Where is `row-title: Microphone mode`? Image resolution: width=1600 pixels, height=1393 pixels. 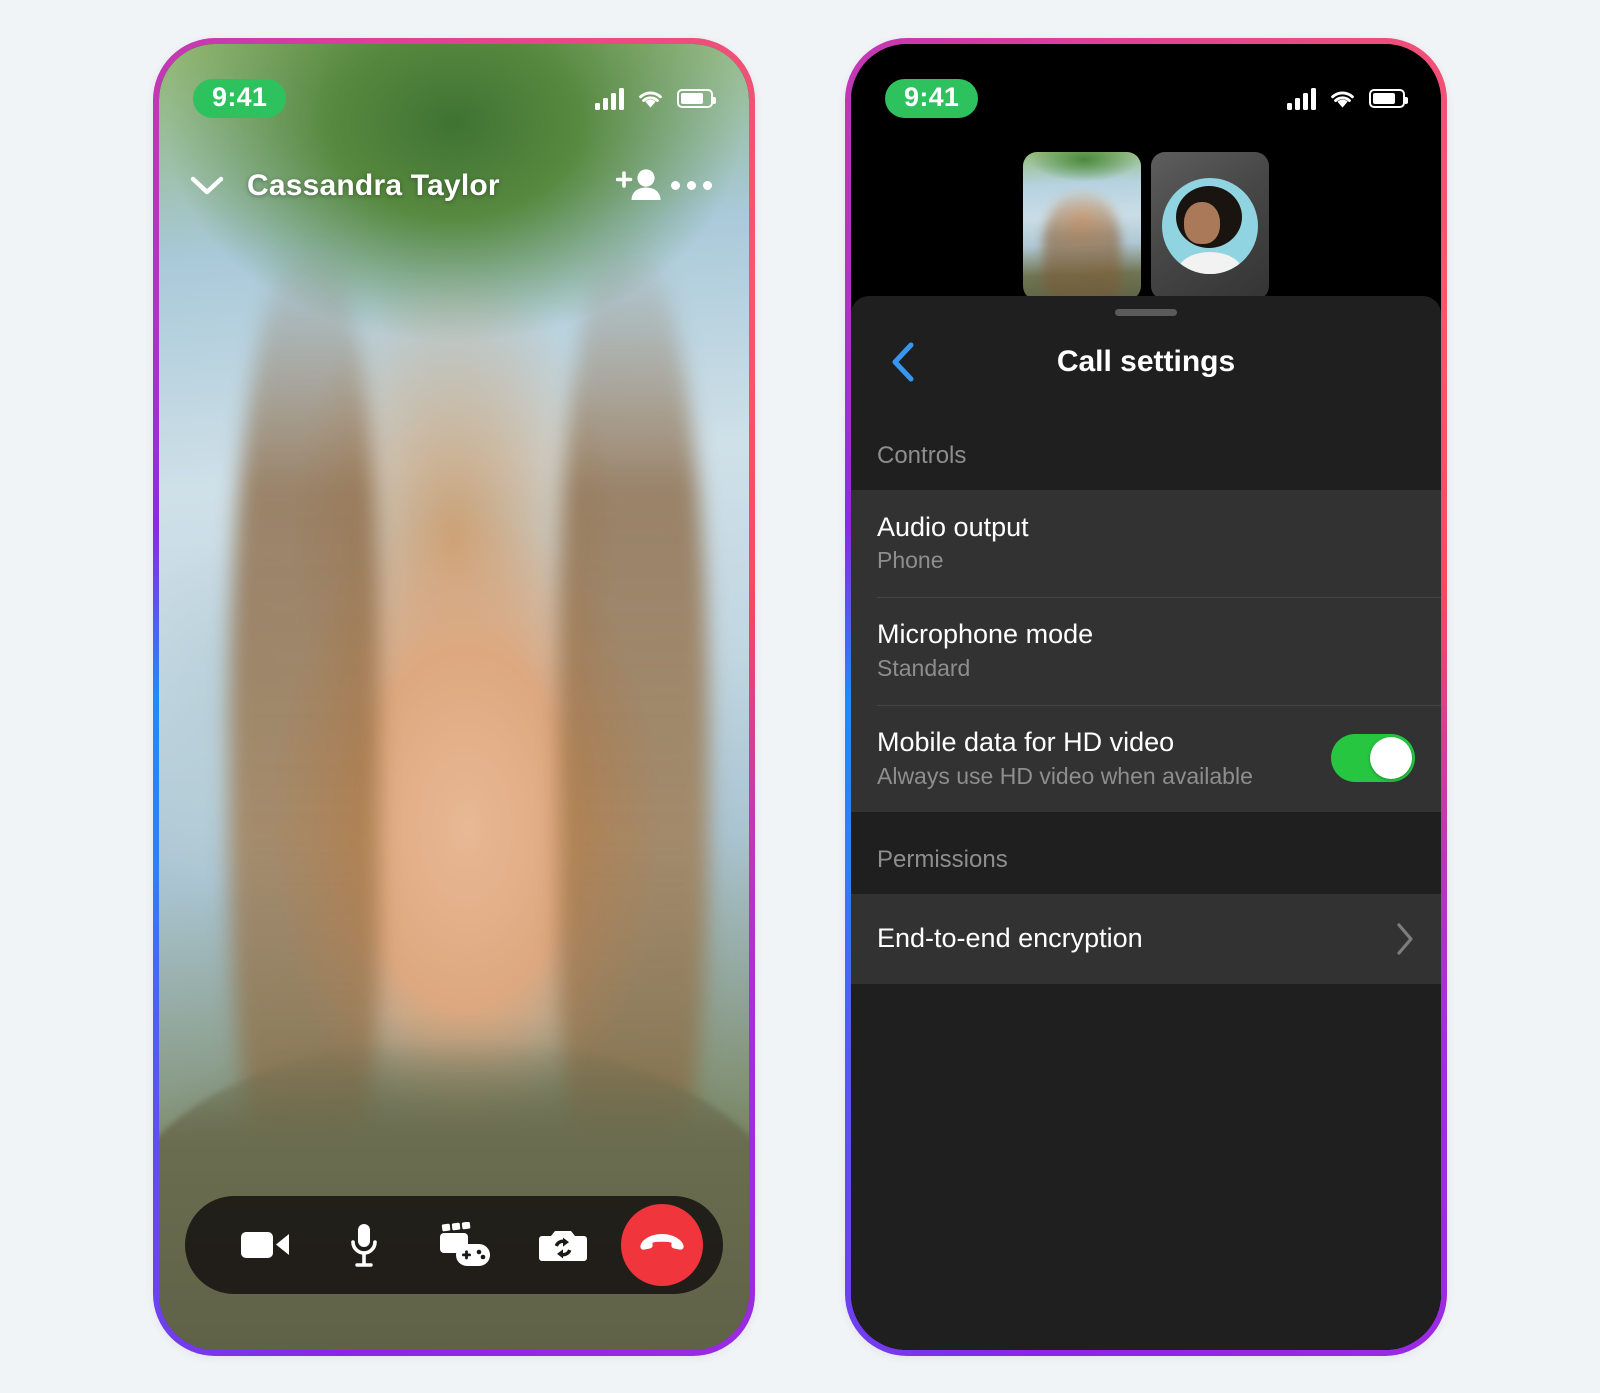 row-title: Microphone mode is located at coordinates (985, 634).